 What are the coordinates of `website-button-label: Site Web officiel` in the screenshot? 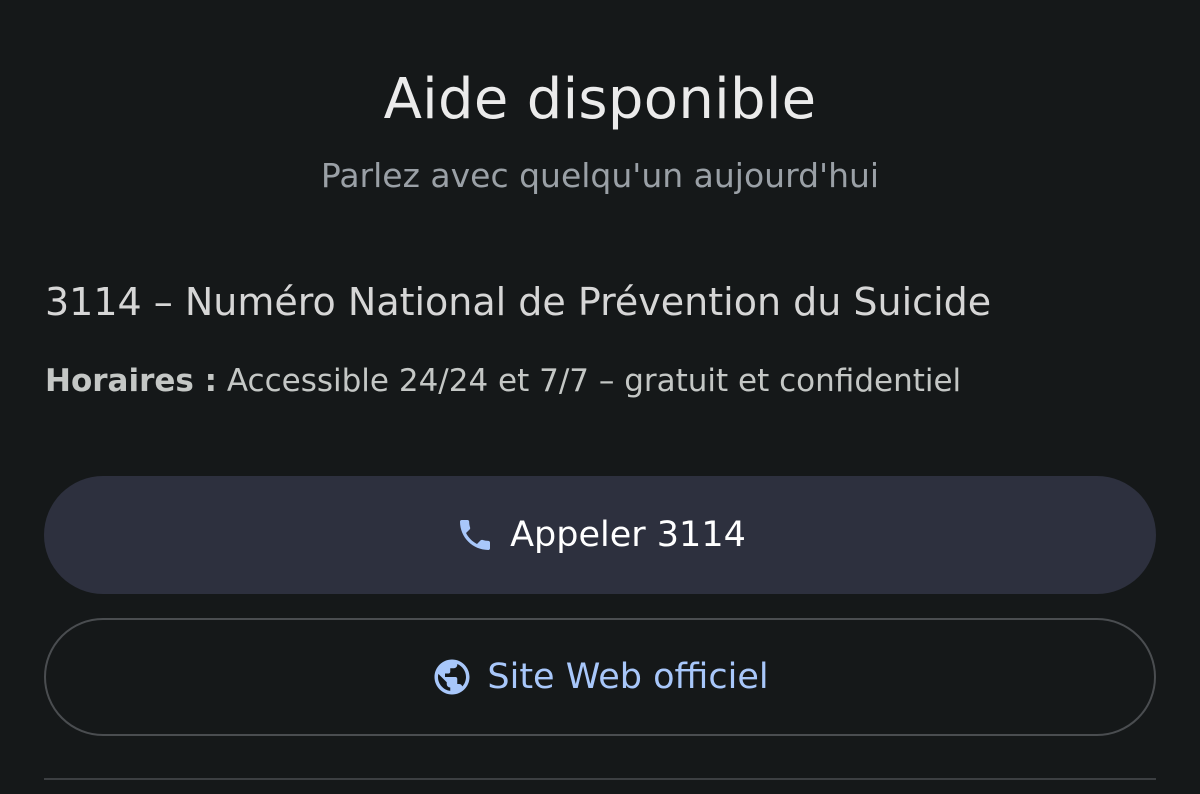 It's located at (628, 677).